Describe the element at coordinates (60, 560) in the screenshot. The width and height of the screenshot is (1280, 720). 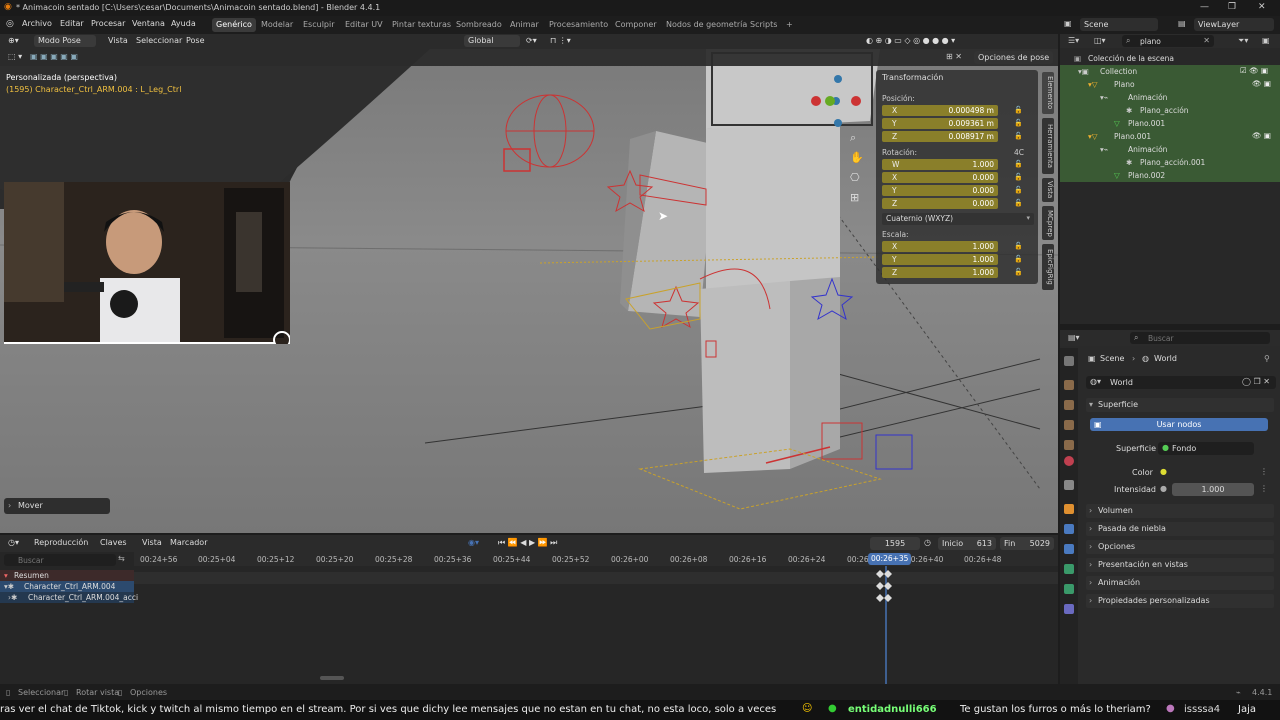
I see `channel-search-input: Buscar` at that location.